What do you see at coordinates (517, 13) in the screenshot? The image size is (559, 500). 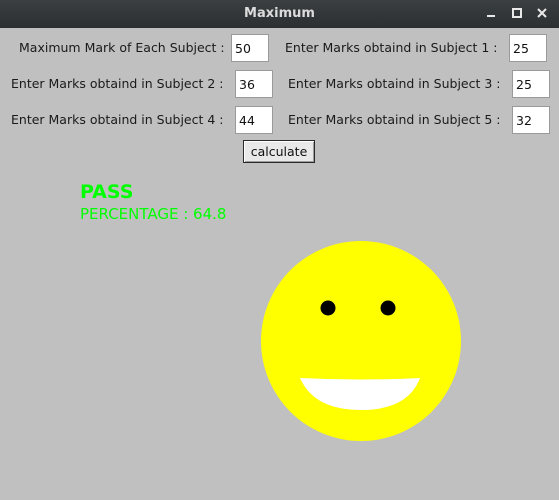 I see `maximize-icon` at bounding box center [517, 13].